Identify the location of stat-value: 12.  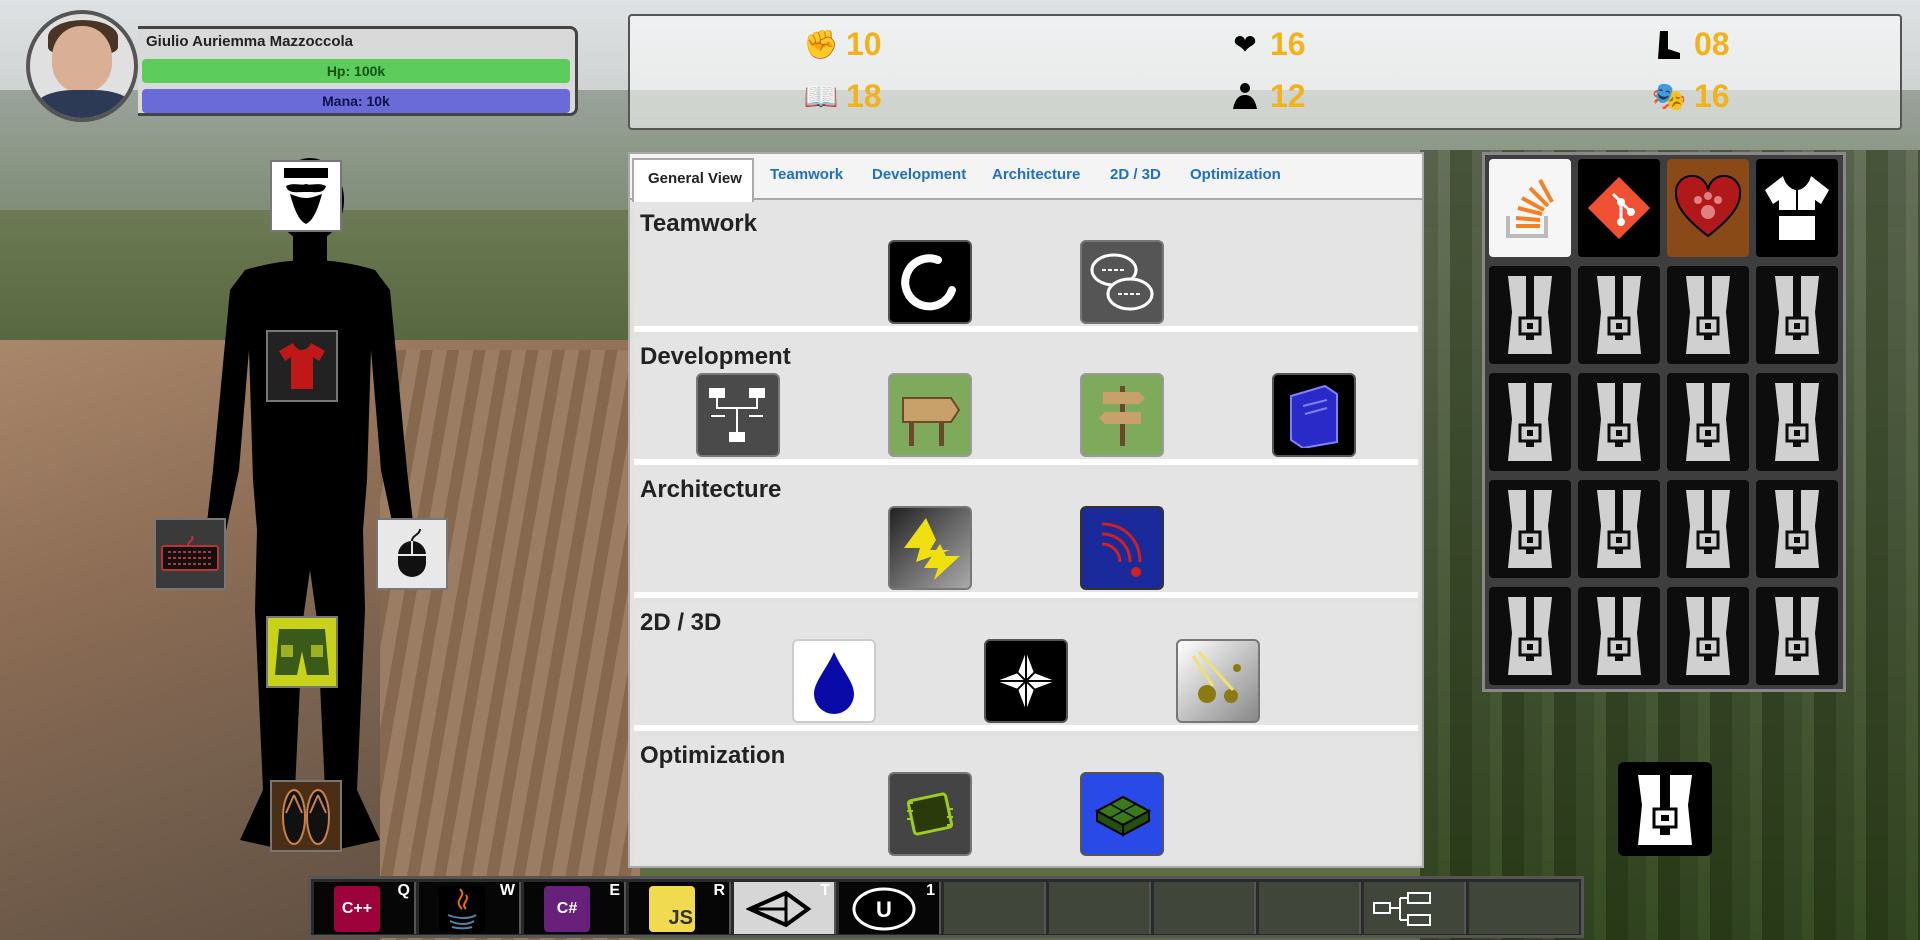
(1288, 96).